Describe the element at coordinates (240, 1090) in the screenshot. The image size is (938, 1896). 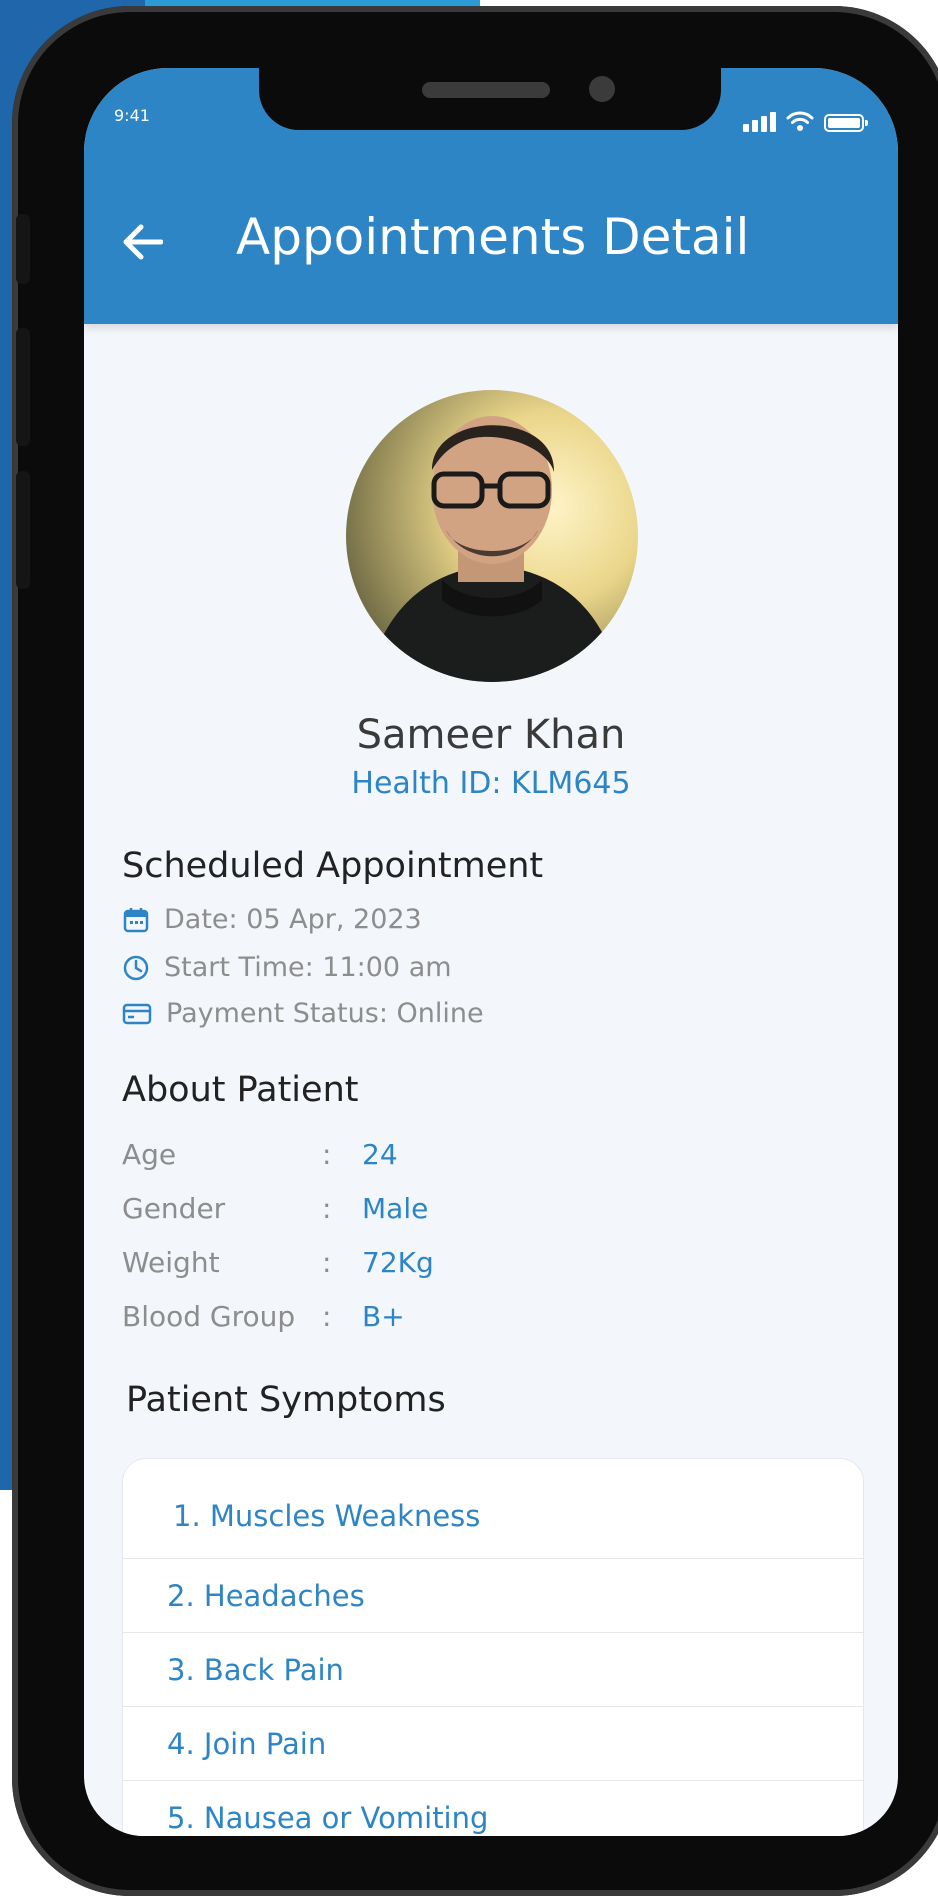
I see `about-patient-heading: About Patient` at that location.